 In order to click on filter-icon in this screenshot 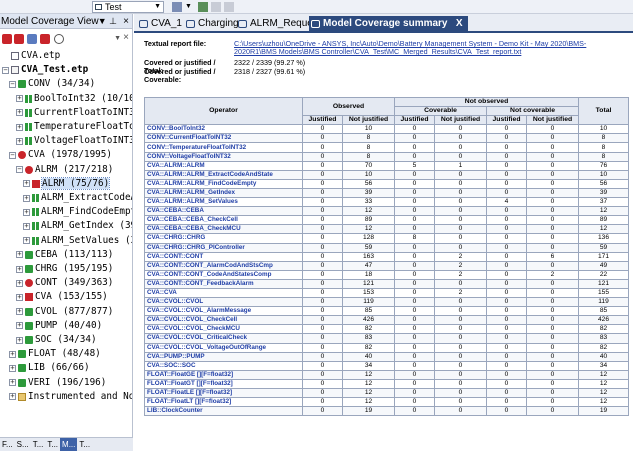, I will do `click(177, 7)`.